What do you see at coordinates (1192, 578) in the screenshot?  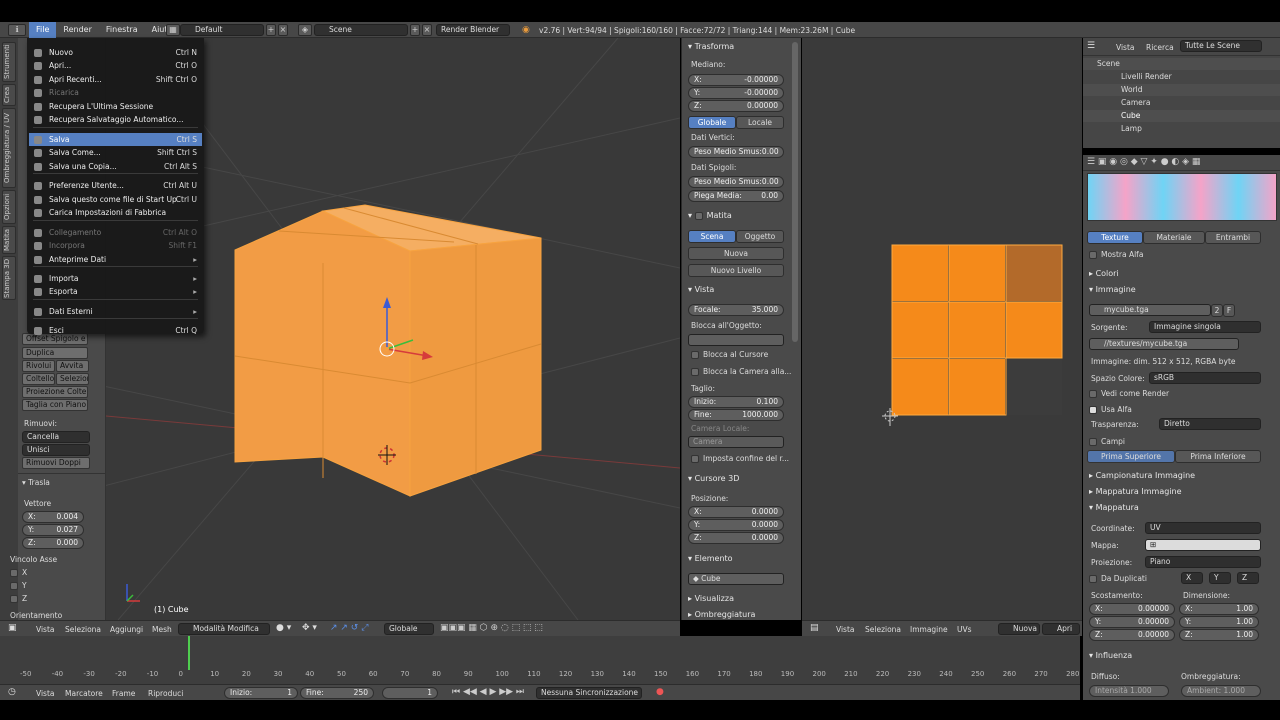 I see `mapping-x-dropdown: X` at bounding box center [1192, 578].